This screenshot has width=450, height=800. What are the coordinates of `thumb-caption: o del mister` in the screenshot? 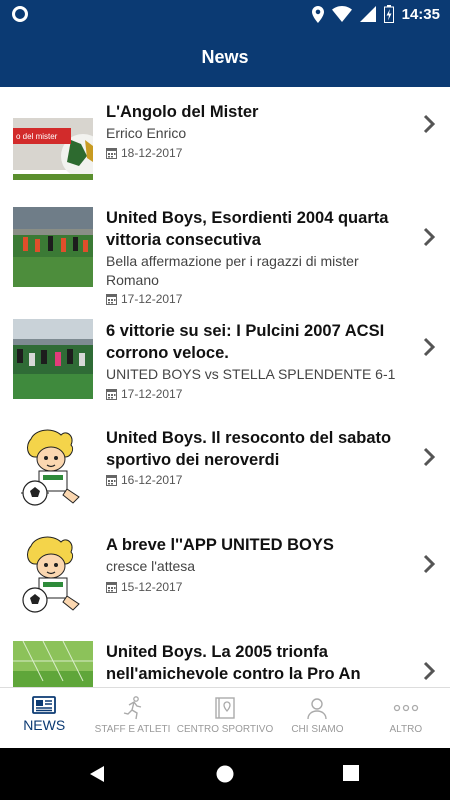 It's located at (37, 136).